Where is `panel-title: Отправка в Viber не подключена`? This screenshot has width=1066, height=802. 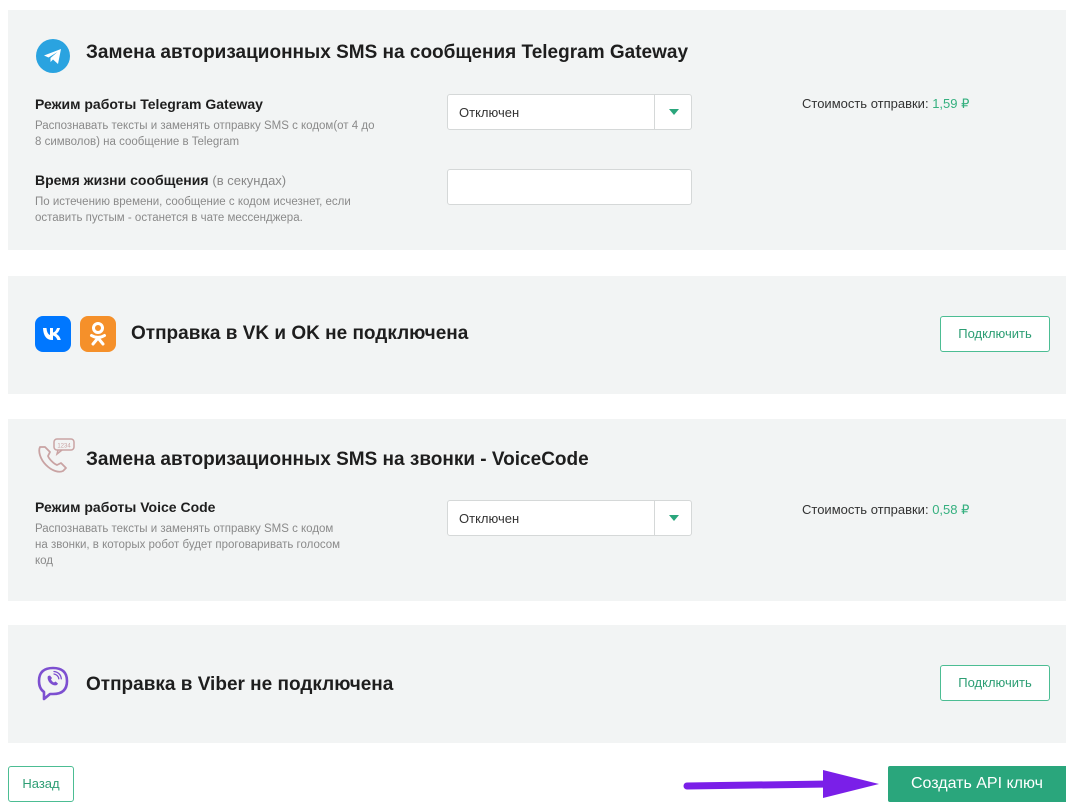
panel-title: Отправка в Viber не подключена is located at coordinates (240, 684).